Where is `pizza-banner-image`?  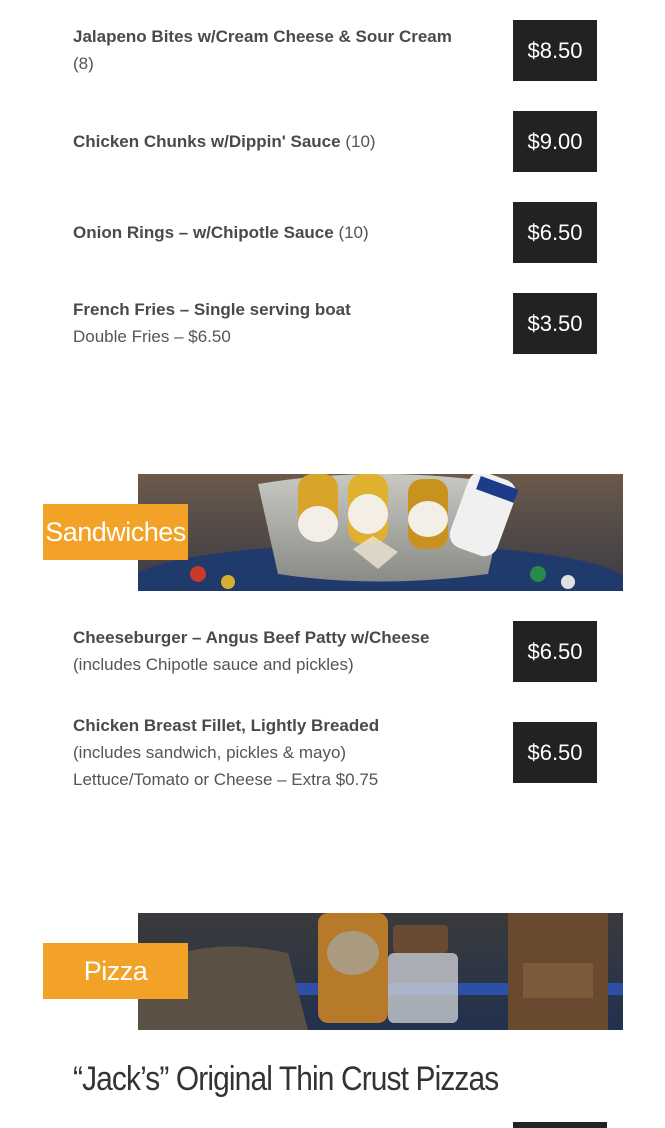 pizza-banner-image is located at coordinates (380, 971).